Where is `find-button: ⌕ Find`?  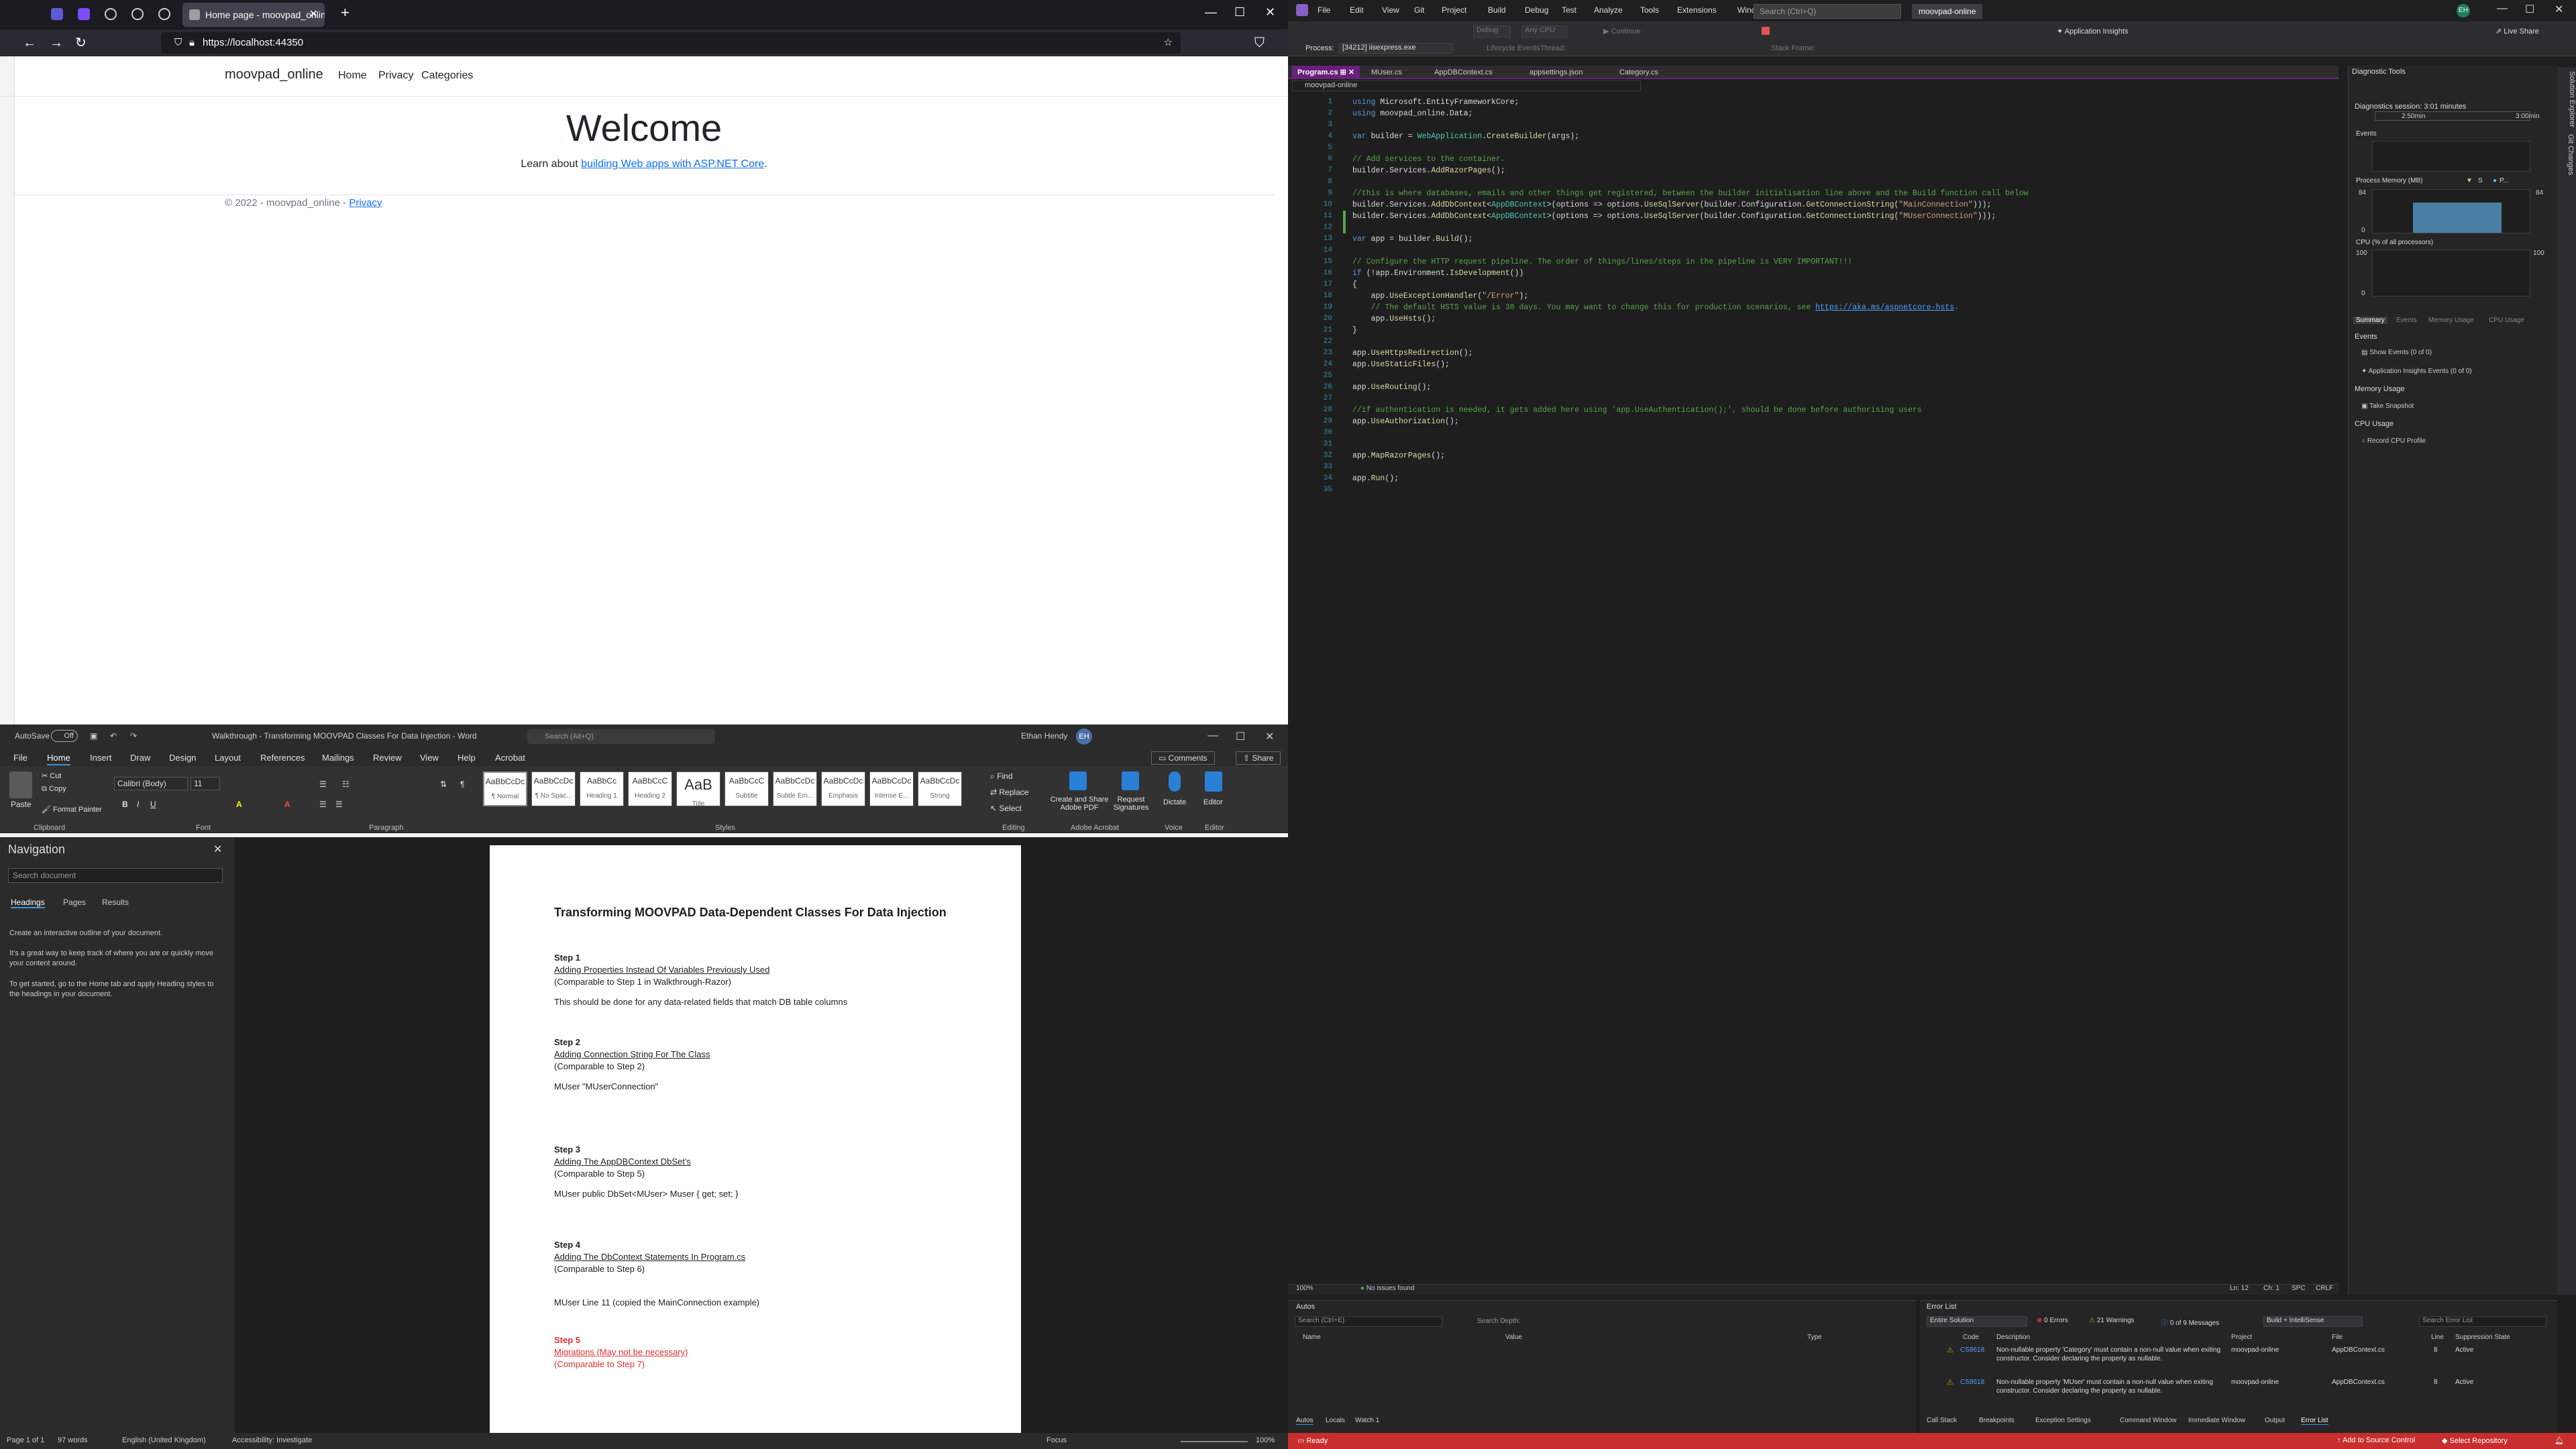 find-button: ⌕ Find is located at coordinates (1001, 776).